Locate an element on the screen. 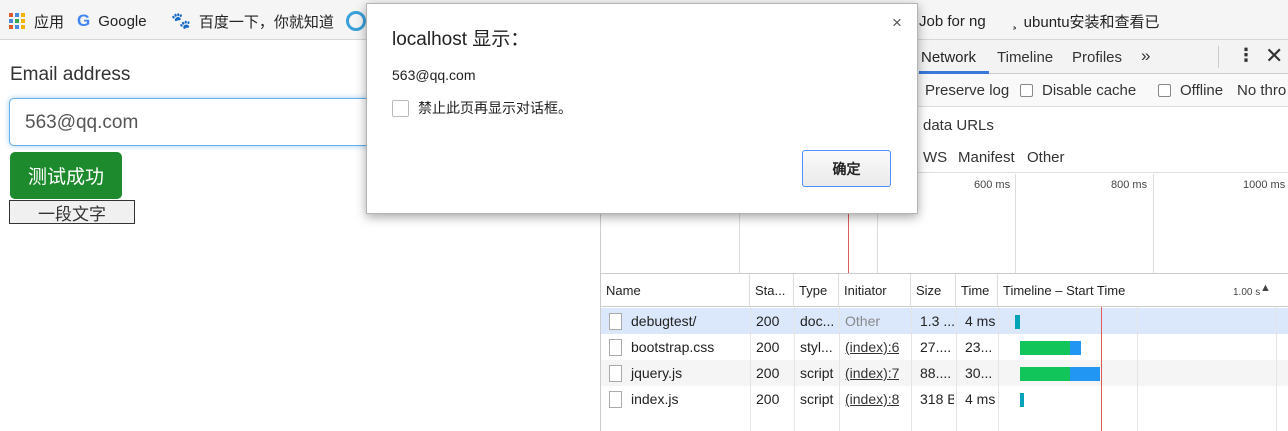 This screenshot has width=1288, height=431. overview-tick-label: 800 ms is located at coordinates (1129, 185).